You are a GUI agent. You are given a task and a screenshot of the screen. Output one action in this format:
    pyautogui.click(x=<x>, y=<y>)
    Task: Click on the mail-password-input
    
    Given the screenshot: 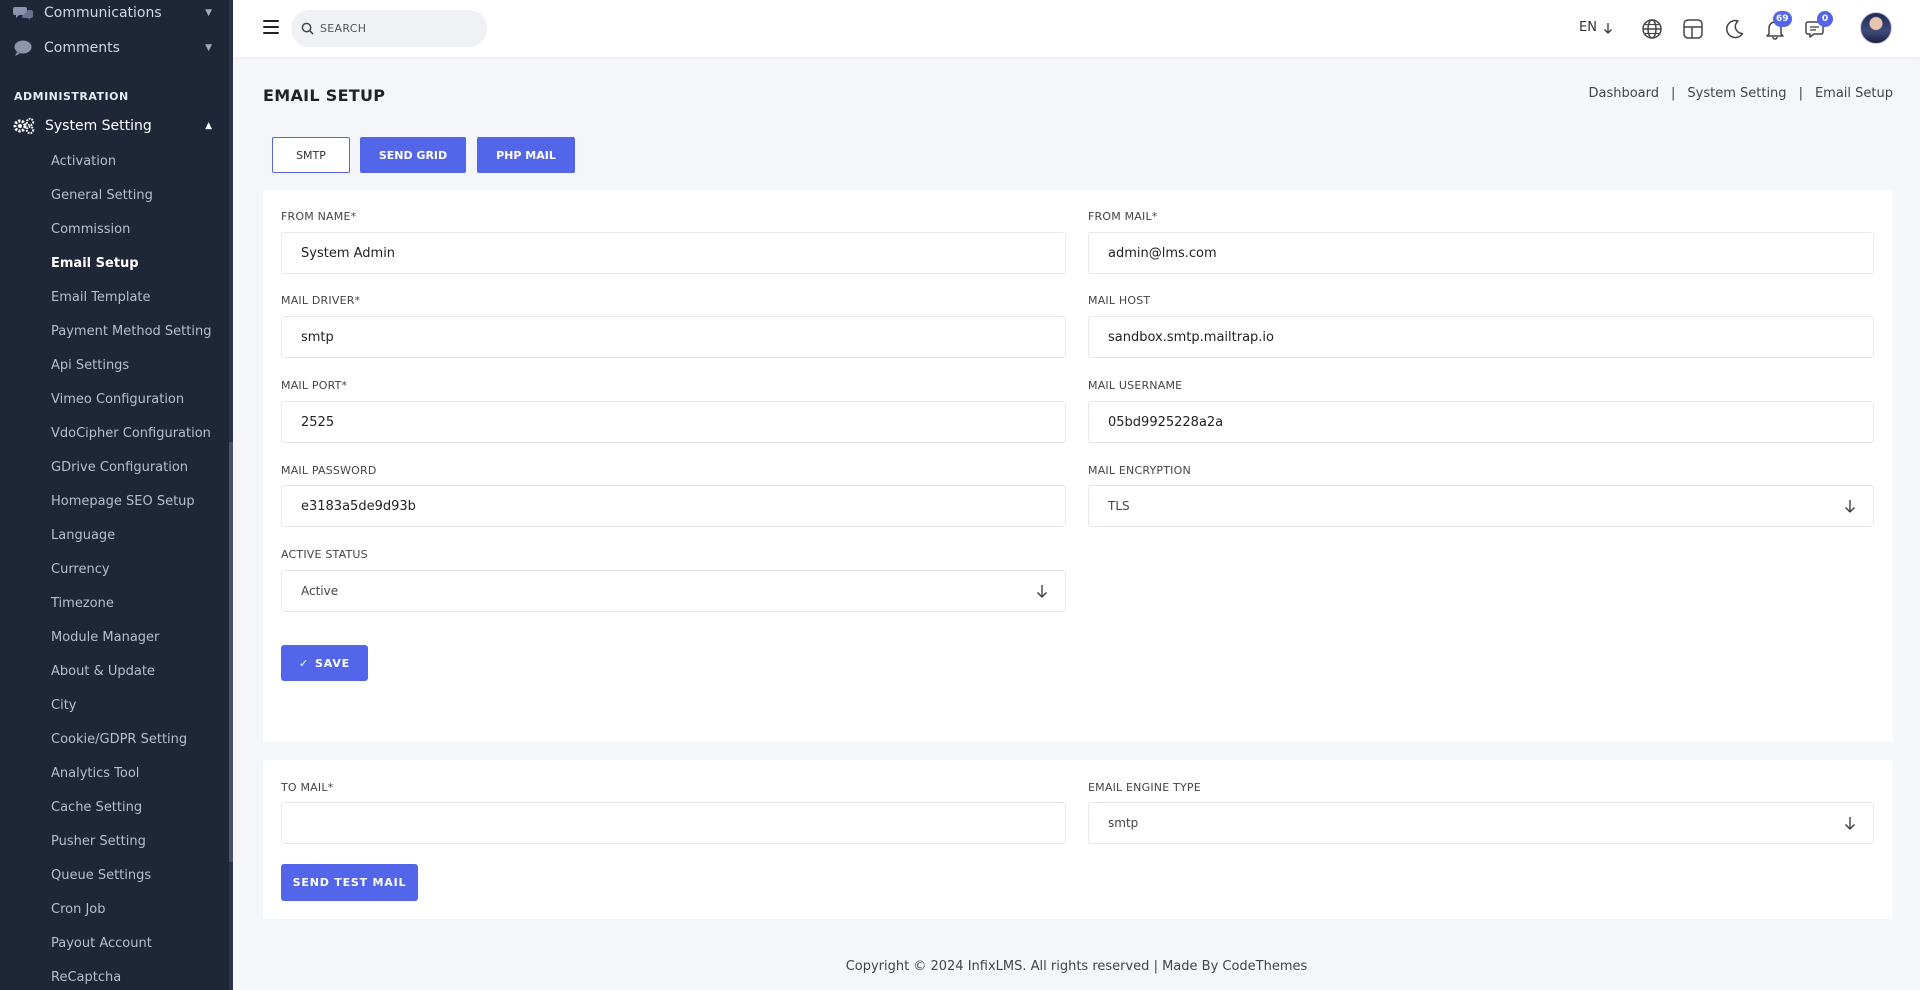 What is the action you would take?
    pyautogui.click(x=673, y=506)
    